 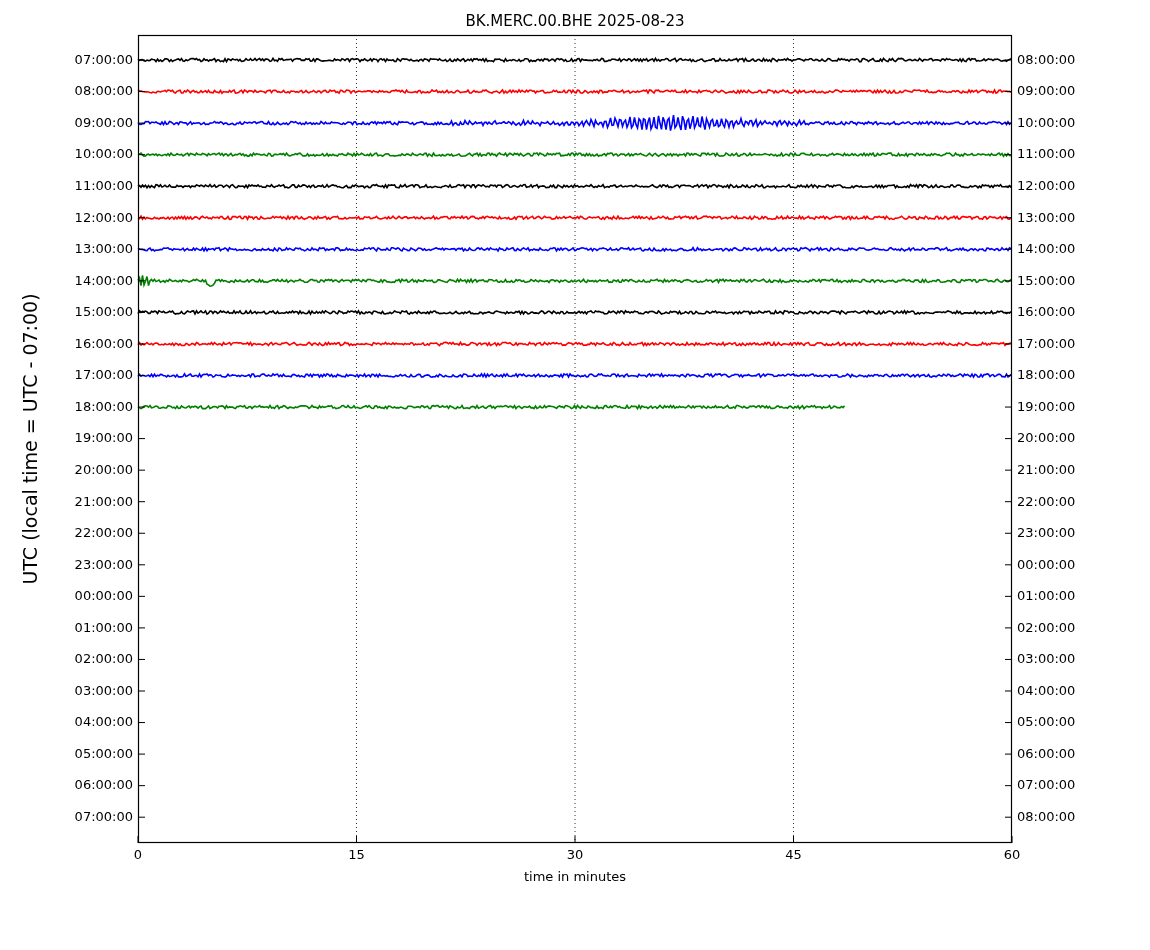 What do you see at coordinates (575, 876) in the screenshot?
I see `x-axis-label: time in minutes` at bounding box center [575, 876].